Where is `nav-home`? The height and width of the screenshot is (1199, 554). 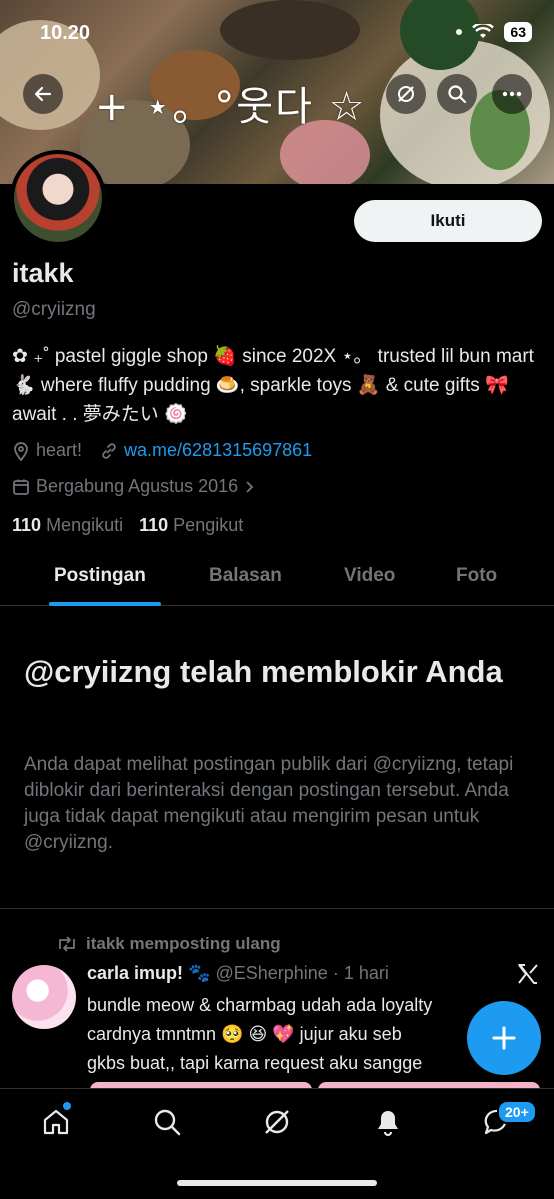
nav-home is located at coordinates (56, 1122).